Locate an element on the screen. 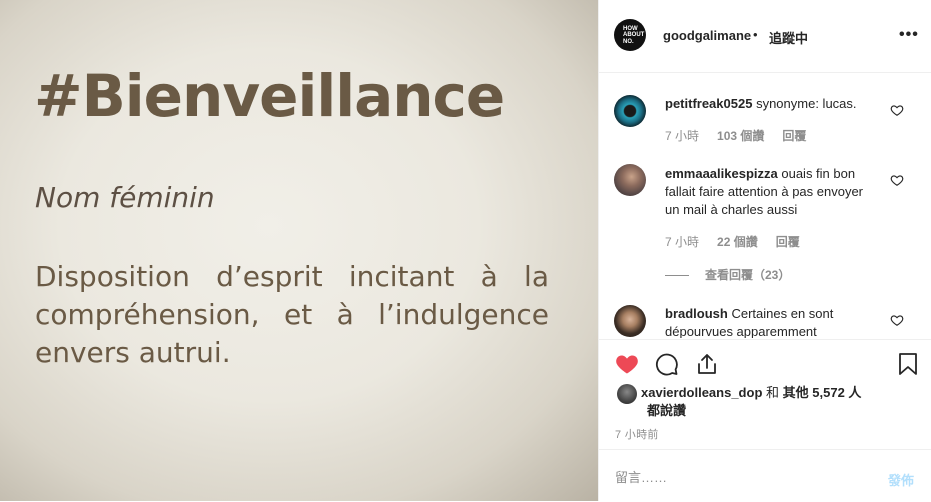 The height and width of the screenshot is (502, 931). comment-input is located at coordinates (745, 477).